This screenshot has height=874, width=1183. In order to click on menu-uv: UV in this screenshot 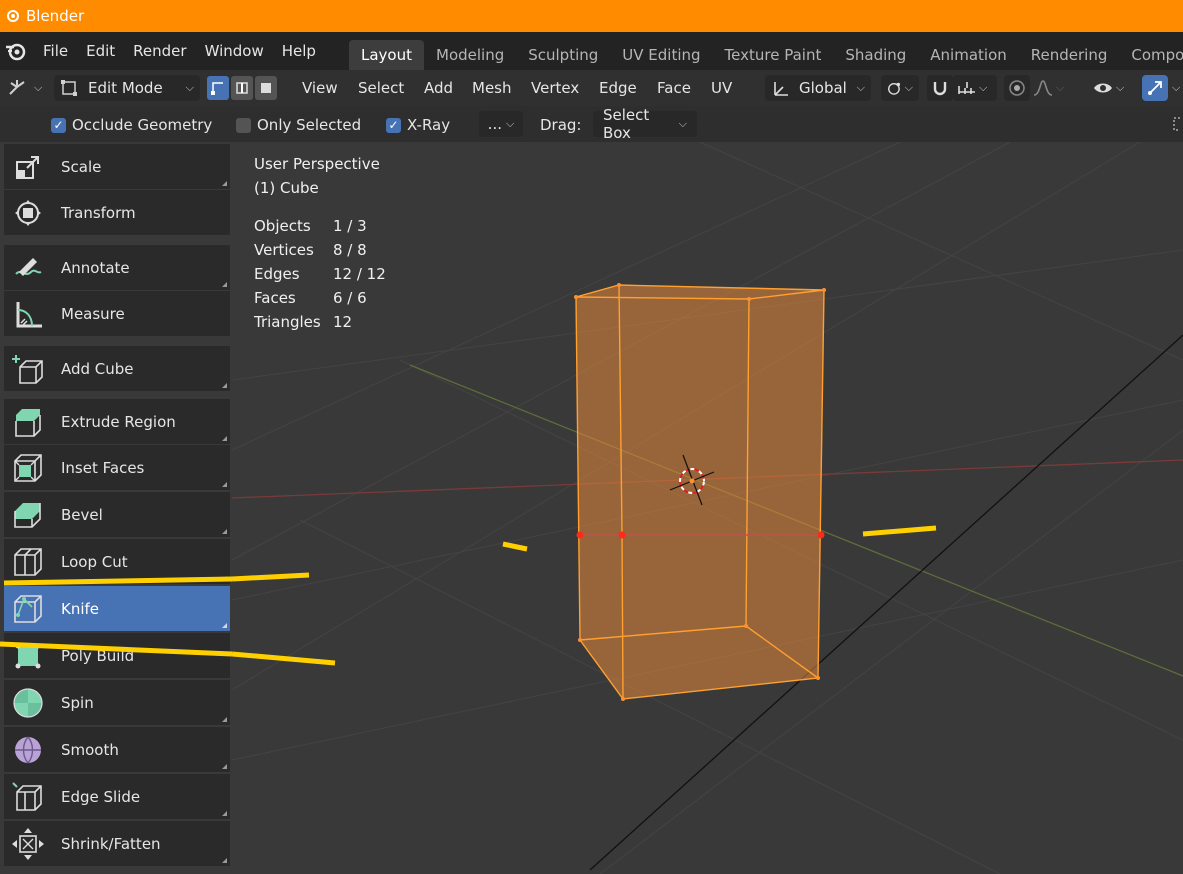, I will do `click(721, 88)`.